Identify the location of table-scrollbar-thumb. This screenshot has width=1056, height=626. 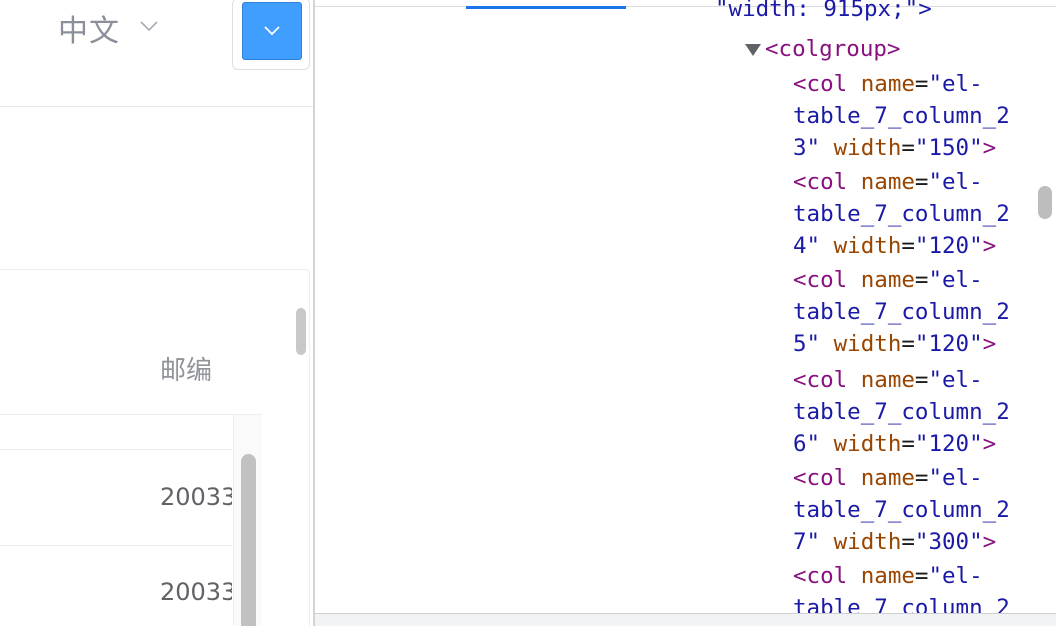
(248, 540).